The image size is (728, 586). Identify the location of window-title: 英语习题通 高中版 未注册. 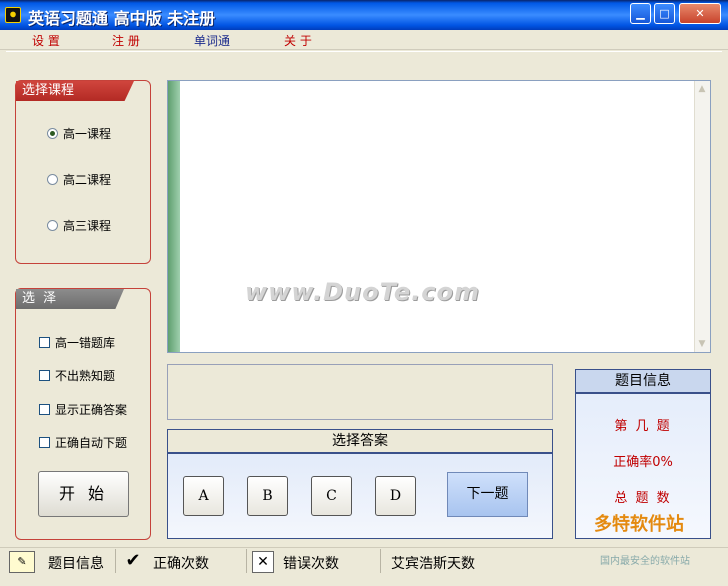
(122, 18).